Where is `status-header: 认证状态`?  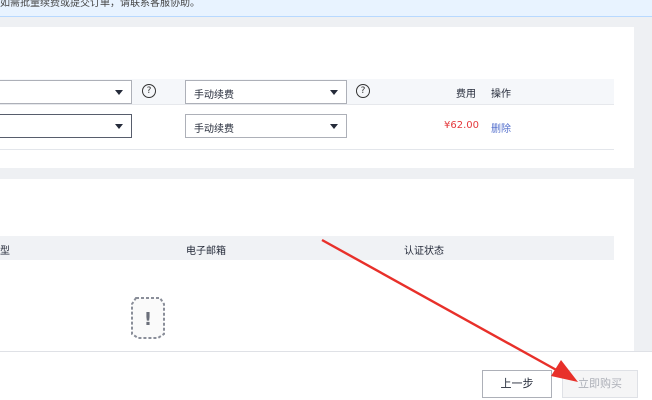 status-header: 认证状态 is located at coordinates (424, 251).